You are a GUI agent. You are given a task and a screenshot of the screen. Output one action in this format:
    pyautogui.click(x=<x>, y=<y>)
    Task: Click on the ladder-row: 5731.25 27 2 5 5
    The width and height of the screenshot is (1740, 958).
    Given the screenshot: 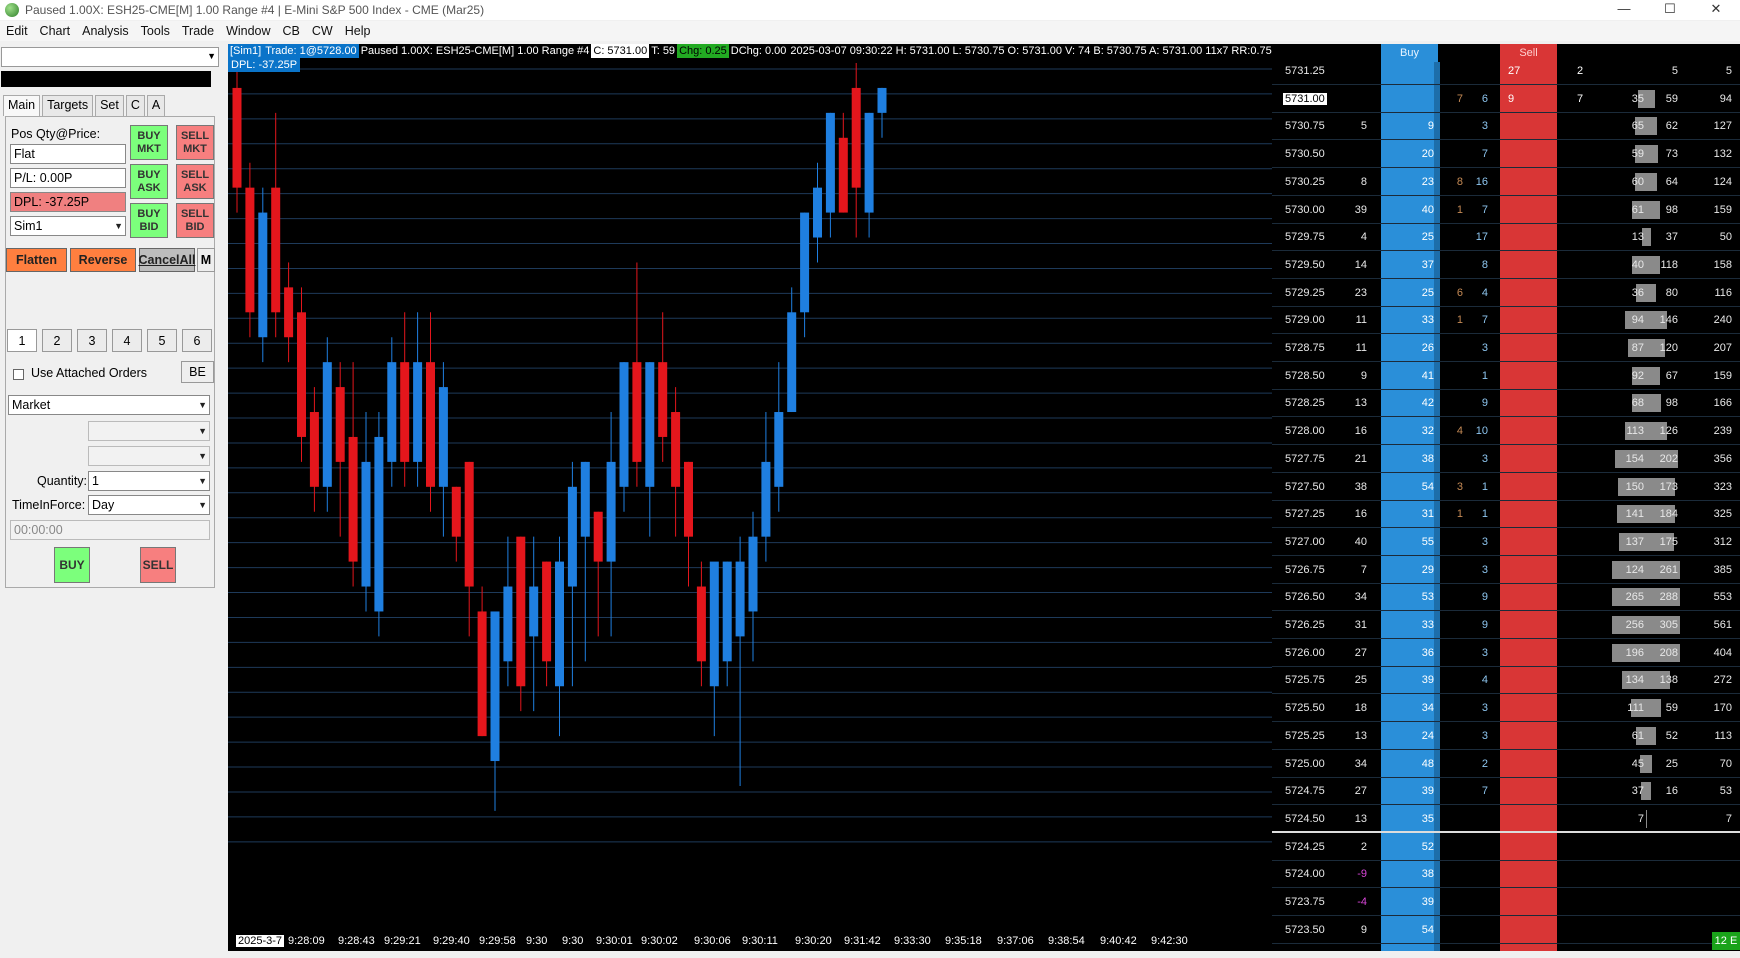 What is the action you would take?
    pyautogui.click(x=1506, y=71)
    